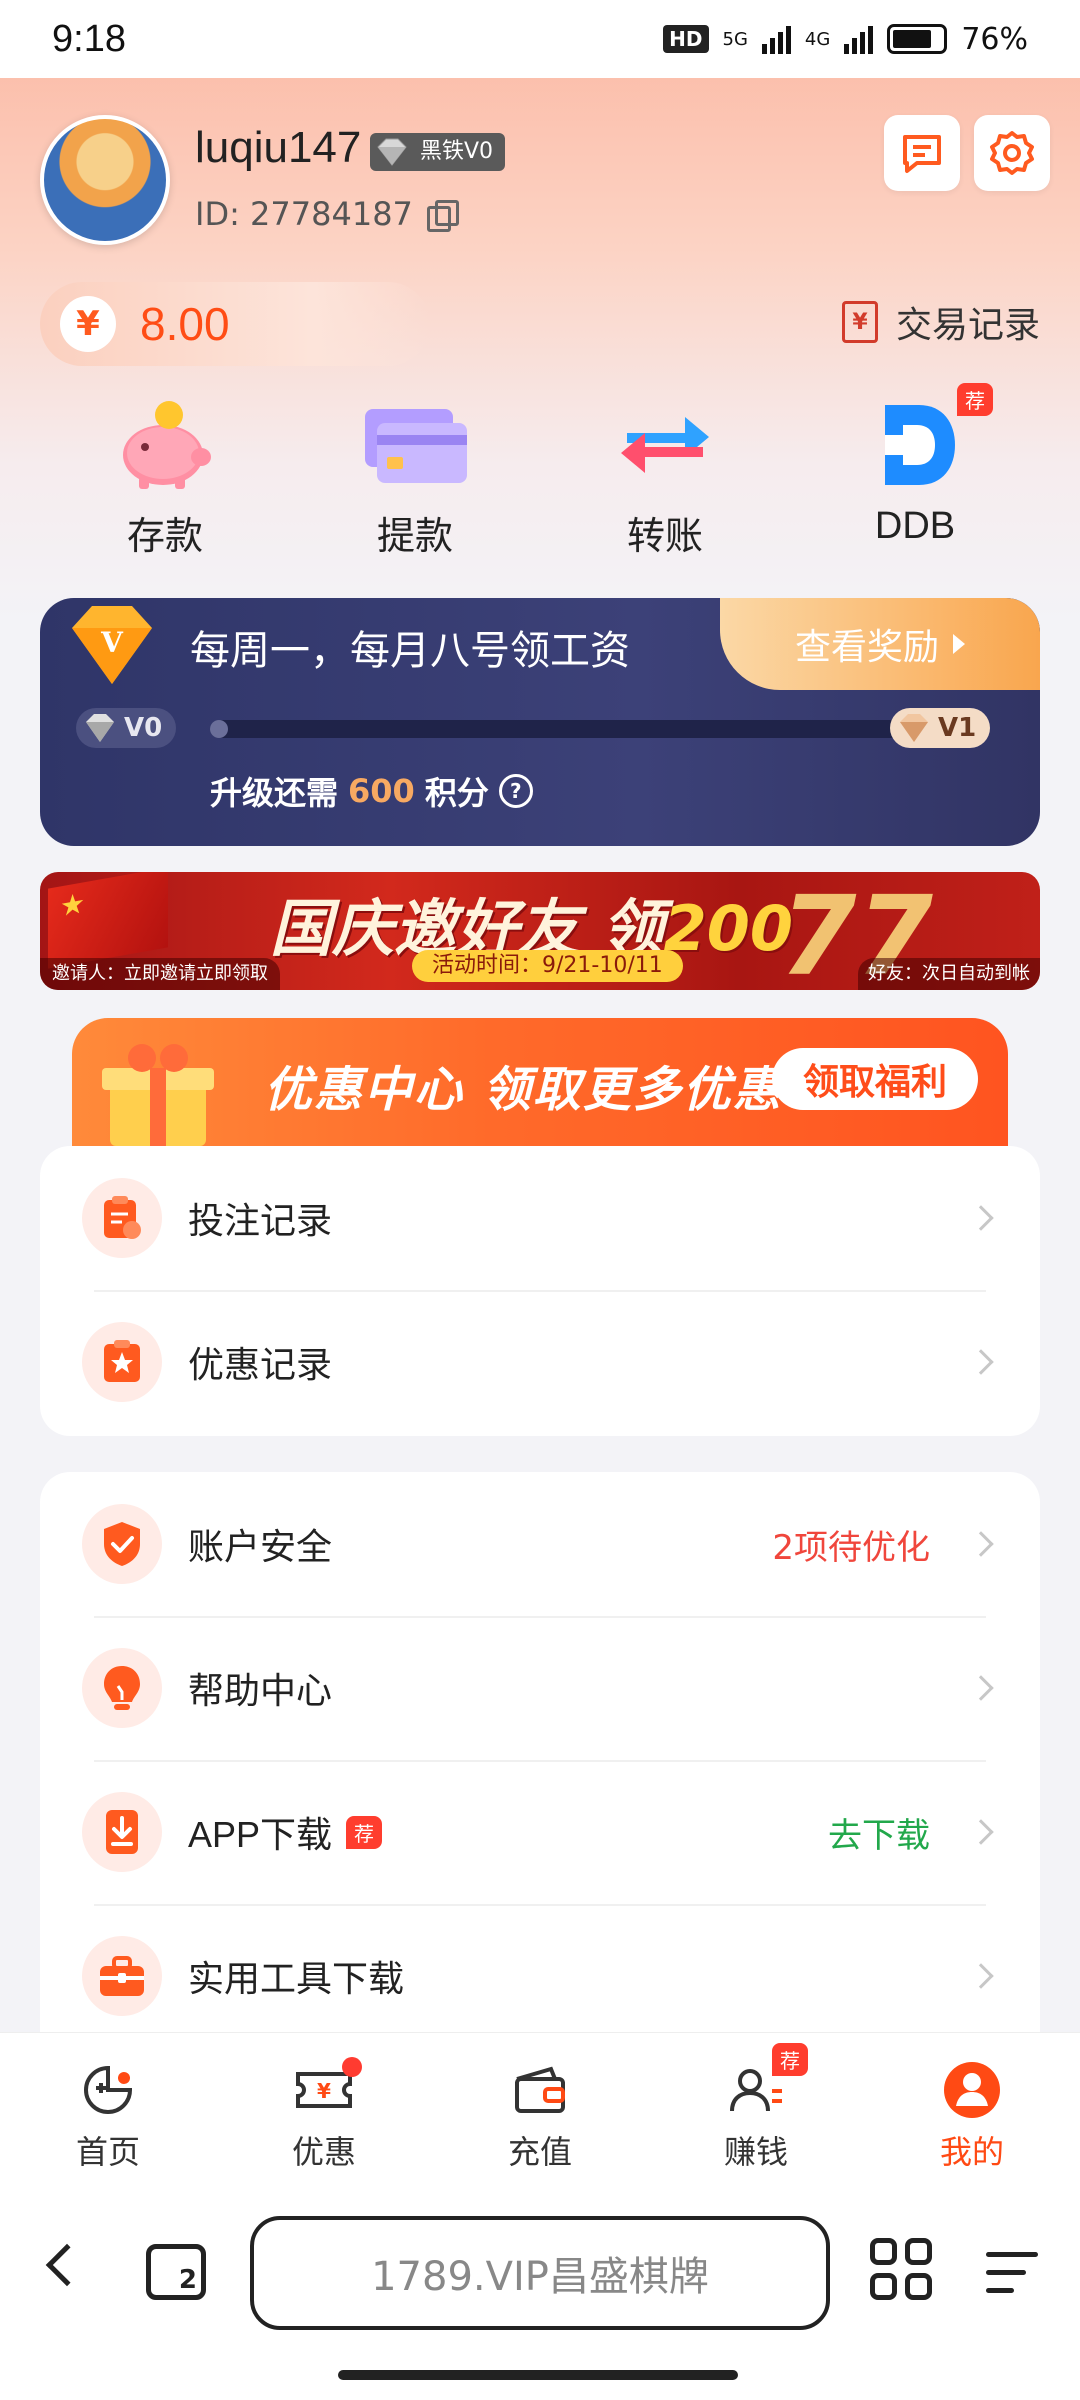  What do you see at coordinates (735, 39) in the screenshot?
I see `network-5g-label: 5G` at bounding box center [735, 39].